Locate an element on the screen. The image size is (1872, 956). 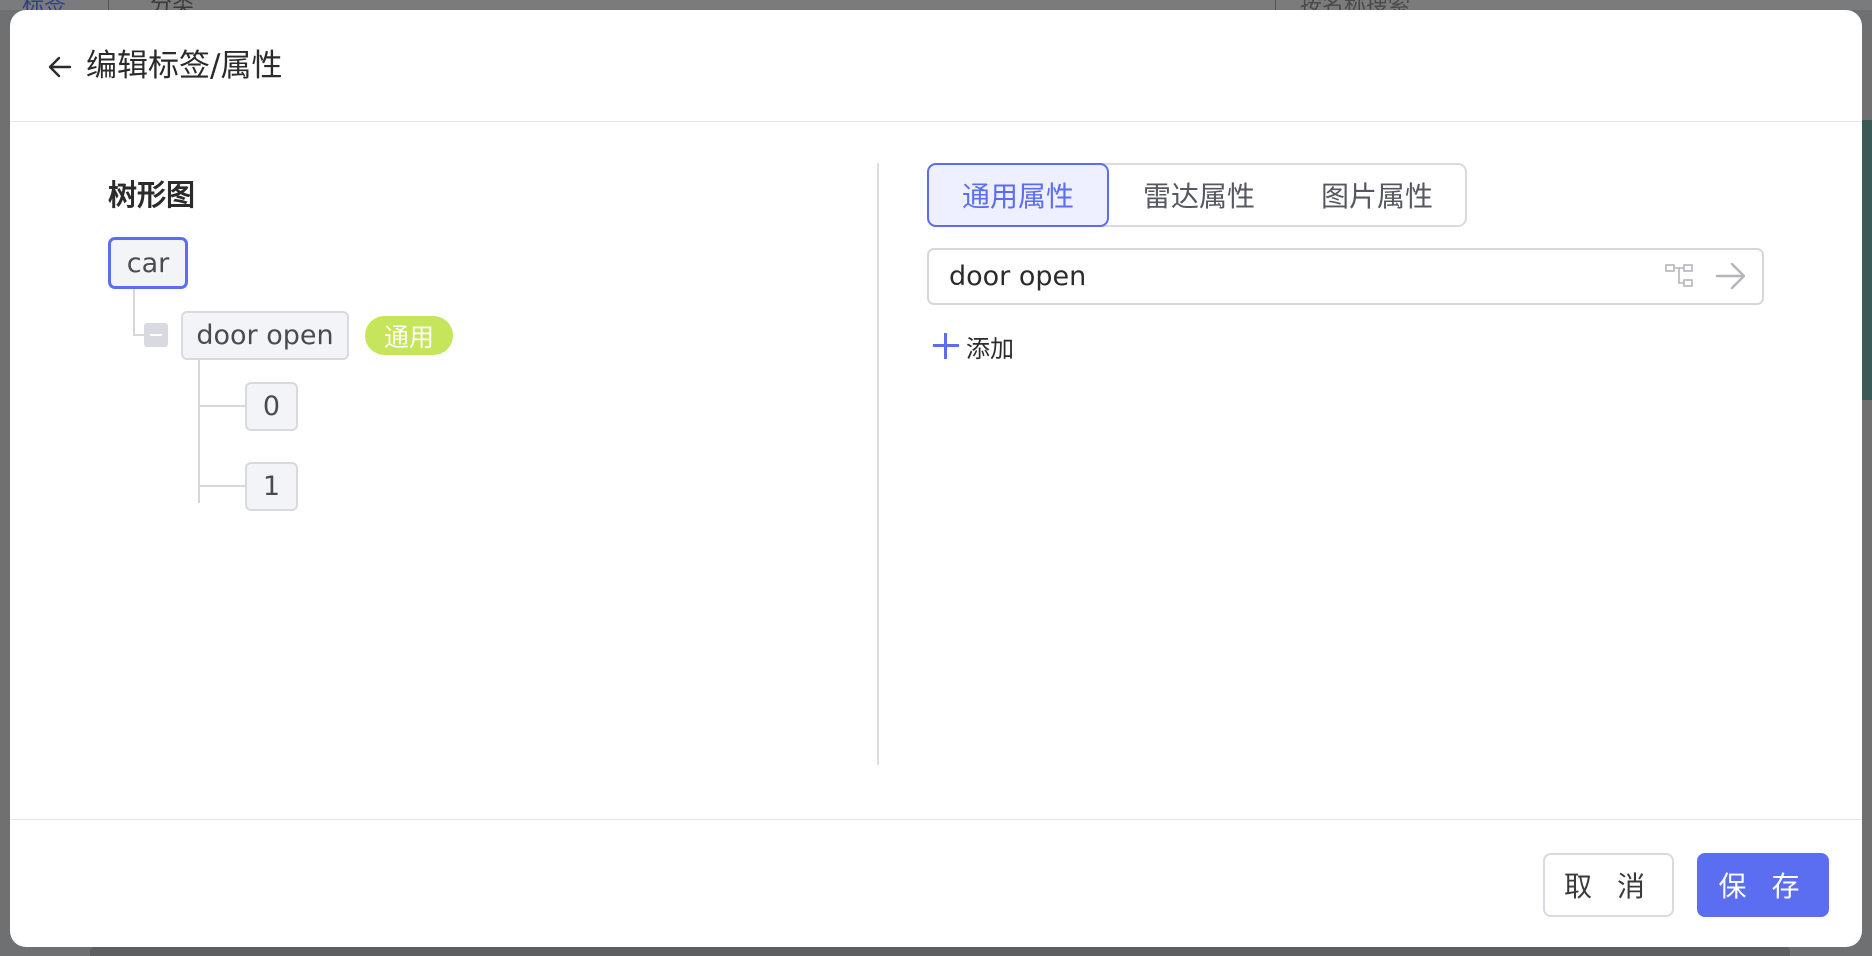
background-tab-category: 分类 is located at coordinates (172, 5).